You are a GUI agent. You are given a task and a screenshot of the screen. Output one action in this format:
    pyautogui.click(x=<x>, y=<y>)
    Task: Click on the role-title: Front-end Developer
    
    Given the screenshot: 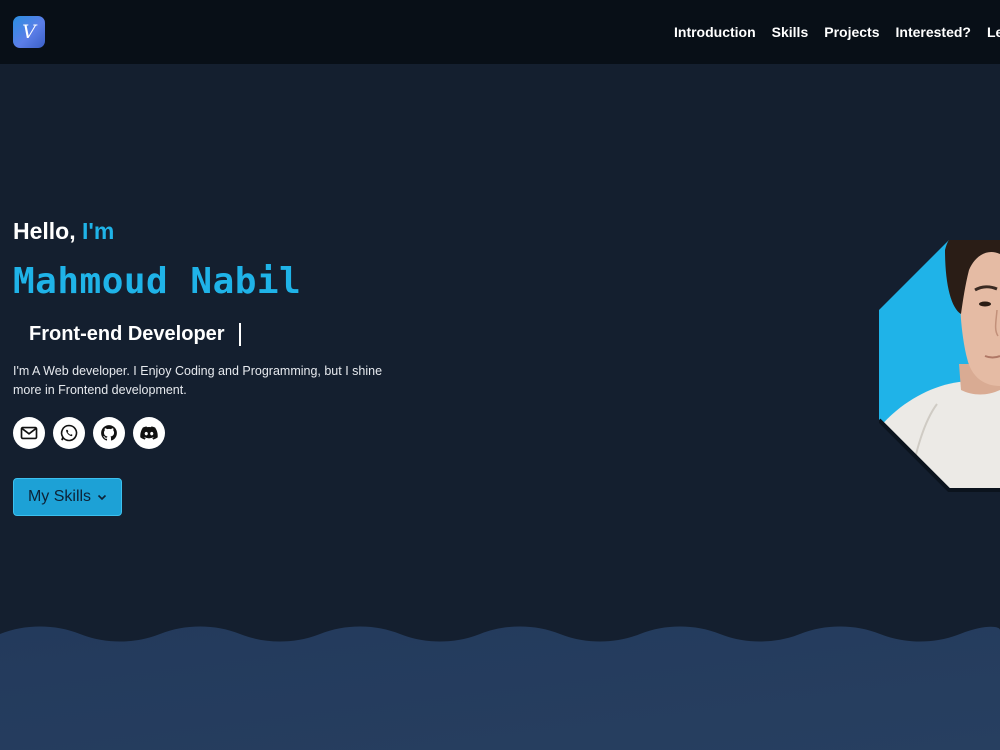 What is the action you would take?
    pyautogui.click(x=127, y=334)
    